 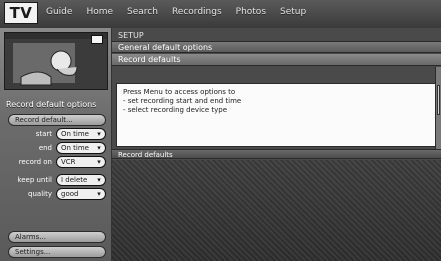 I want to click on scrollbar-thumb, so click(x=438, y=100).